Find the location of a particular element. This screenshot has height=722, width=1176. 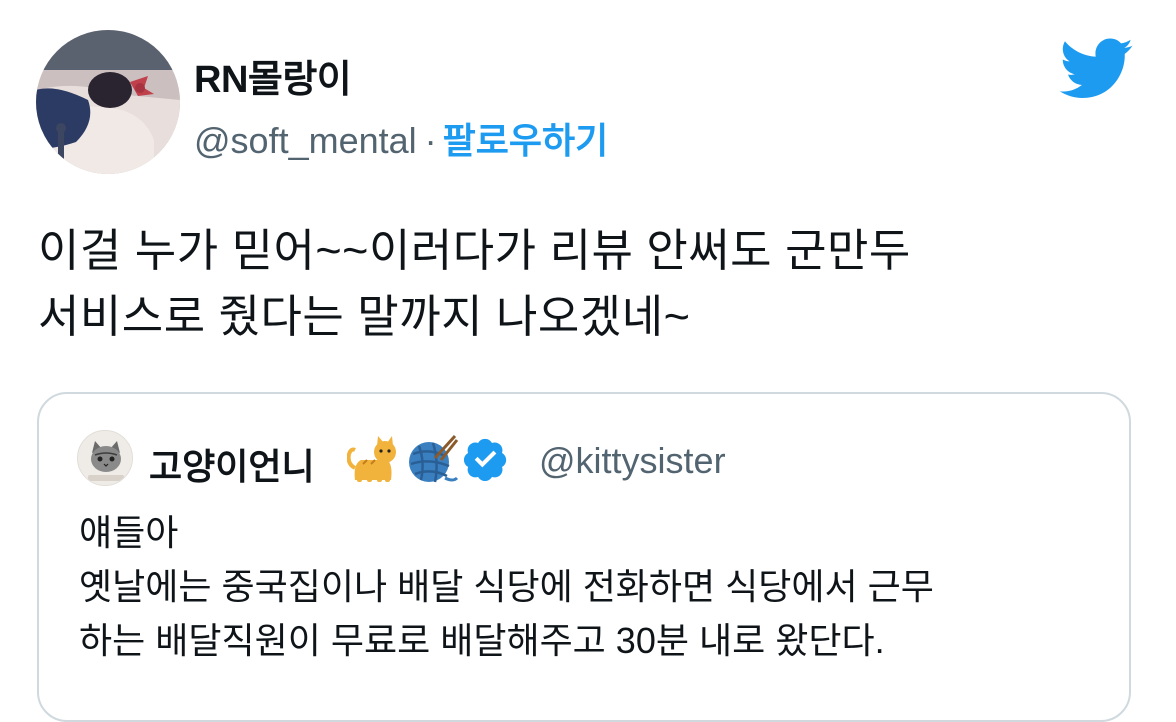

author-avatar is located at coordinates (108, 102).